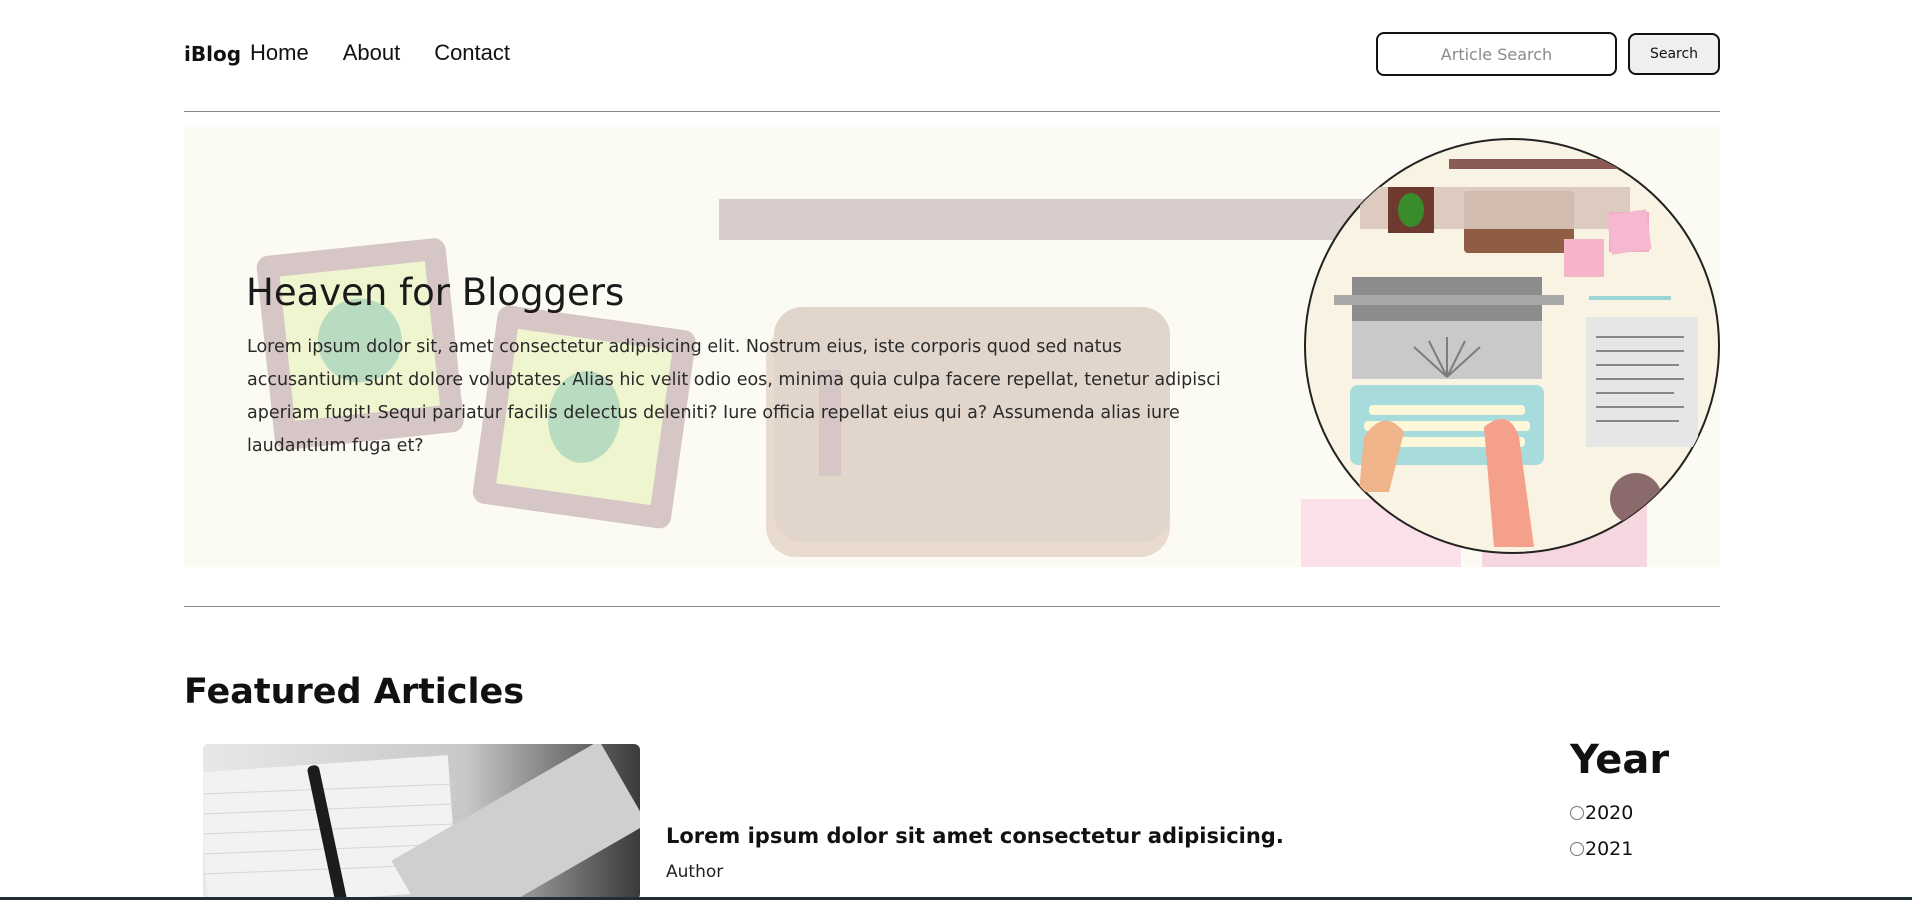 The height and width of the screenshot is (900, 1912). What do you see at coordinates (952, 56) in the screenshot?
I see `navbar: iBlog Home About Contact Search` at bounding box center [952, 56].